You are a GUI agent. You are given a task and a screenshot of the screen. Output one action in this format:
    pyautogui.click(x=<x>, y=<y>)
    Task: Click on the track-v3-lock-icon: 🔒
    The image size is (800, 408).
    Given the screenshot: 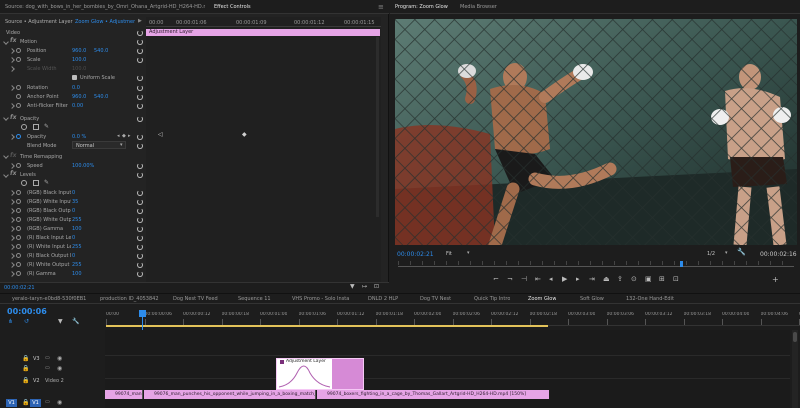 What is the action you would take?
    pyautogui.click(x=25, y=358)
    